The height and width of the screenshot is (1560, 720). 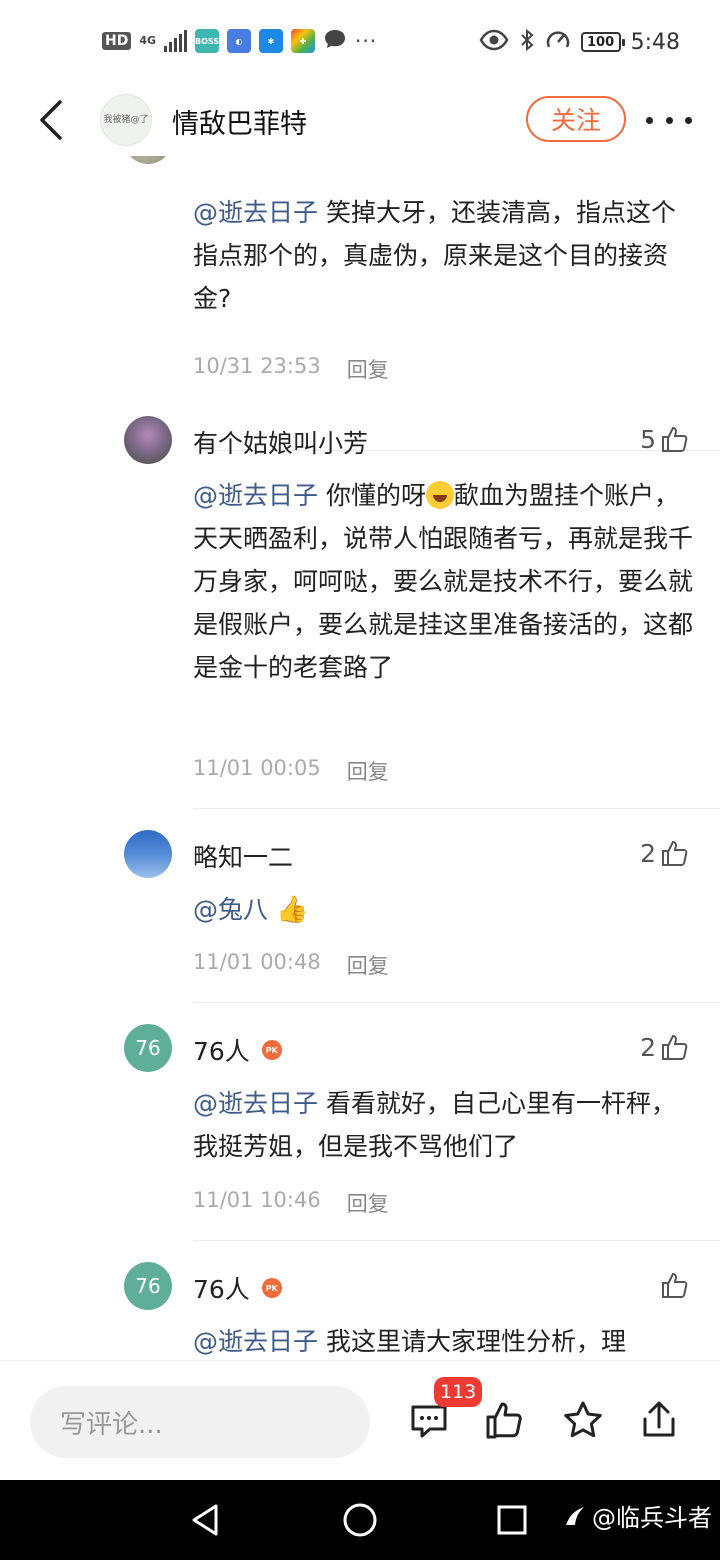 I want to click on laughing-emoji-icon, so click(x=439, y=495).